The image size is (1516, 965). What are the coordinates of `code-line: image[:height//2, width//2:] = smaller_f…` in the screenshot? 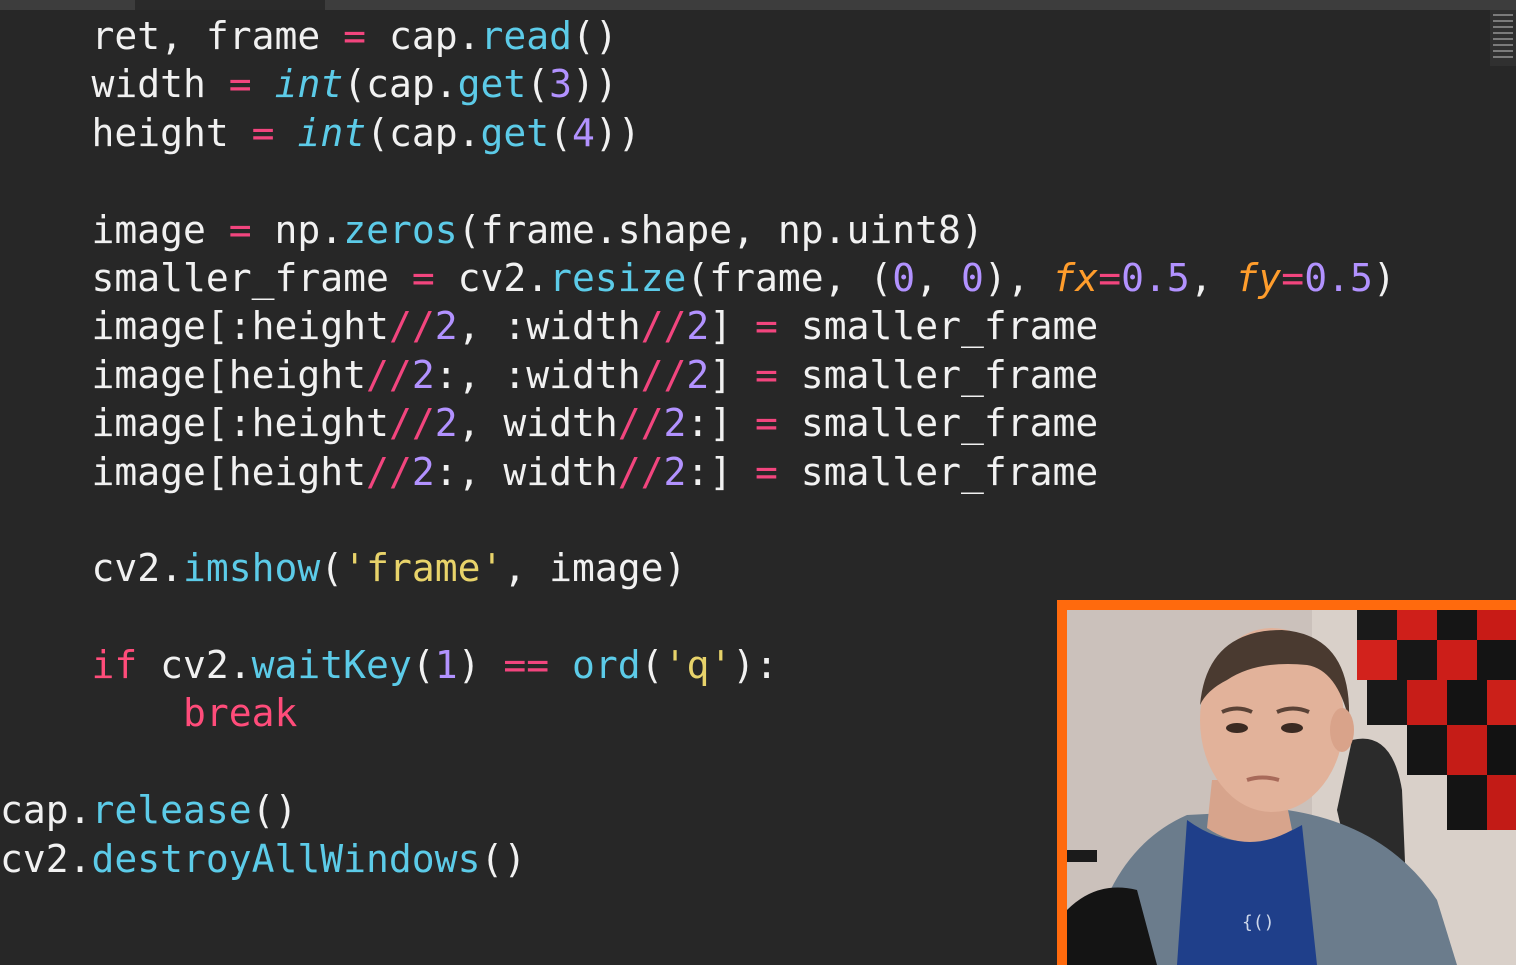 It's located at (698, 423).